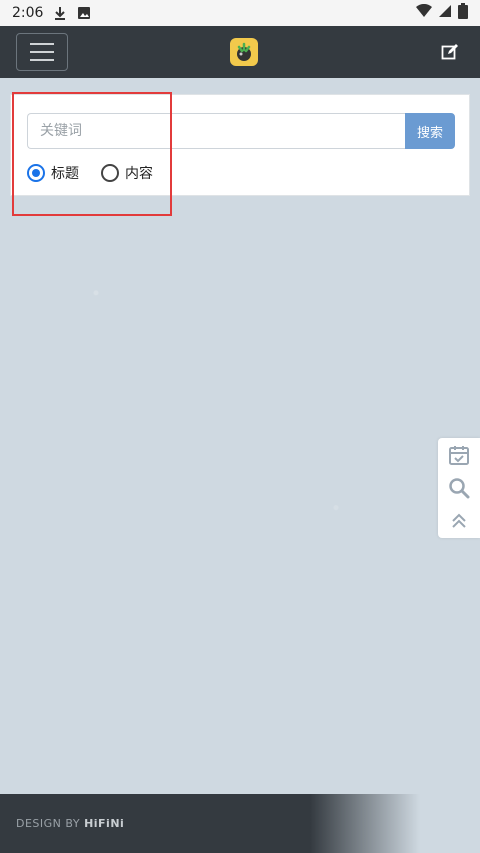 This screenshot has width=480, height=853. Describe the element at coordinates (84, 13) in the screenshot. I see `photo-icon` at that location.